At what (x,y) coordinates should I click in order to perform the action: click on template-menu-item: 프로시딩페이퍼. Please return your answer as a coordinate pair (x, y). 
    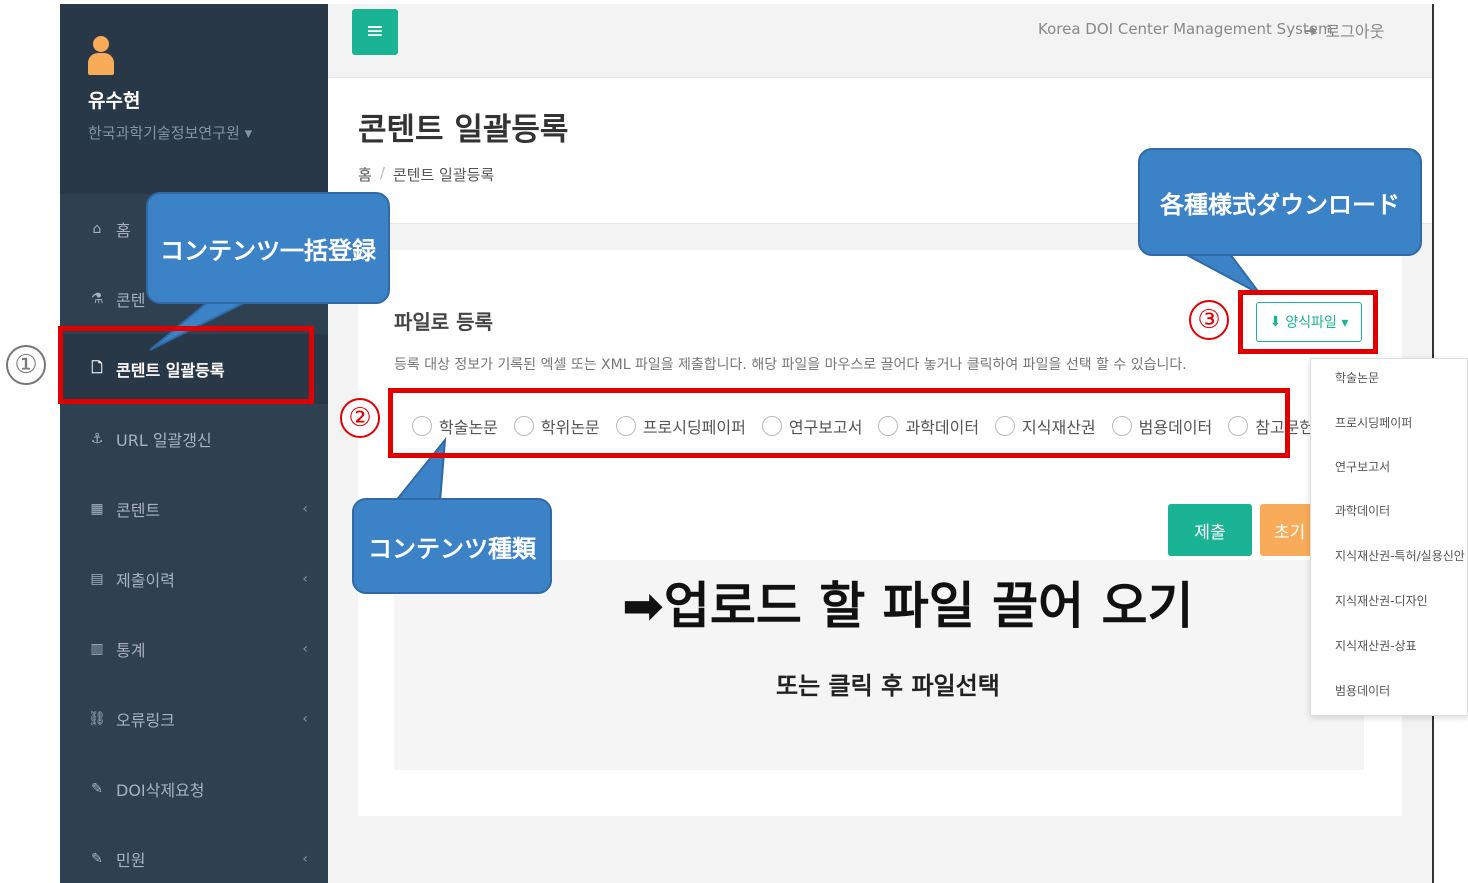
    Looking at the image, I should click on (1373, 422).